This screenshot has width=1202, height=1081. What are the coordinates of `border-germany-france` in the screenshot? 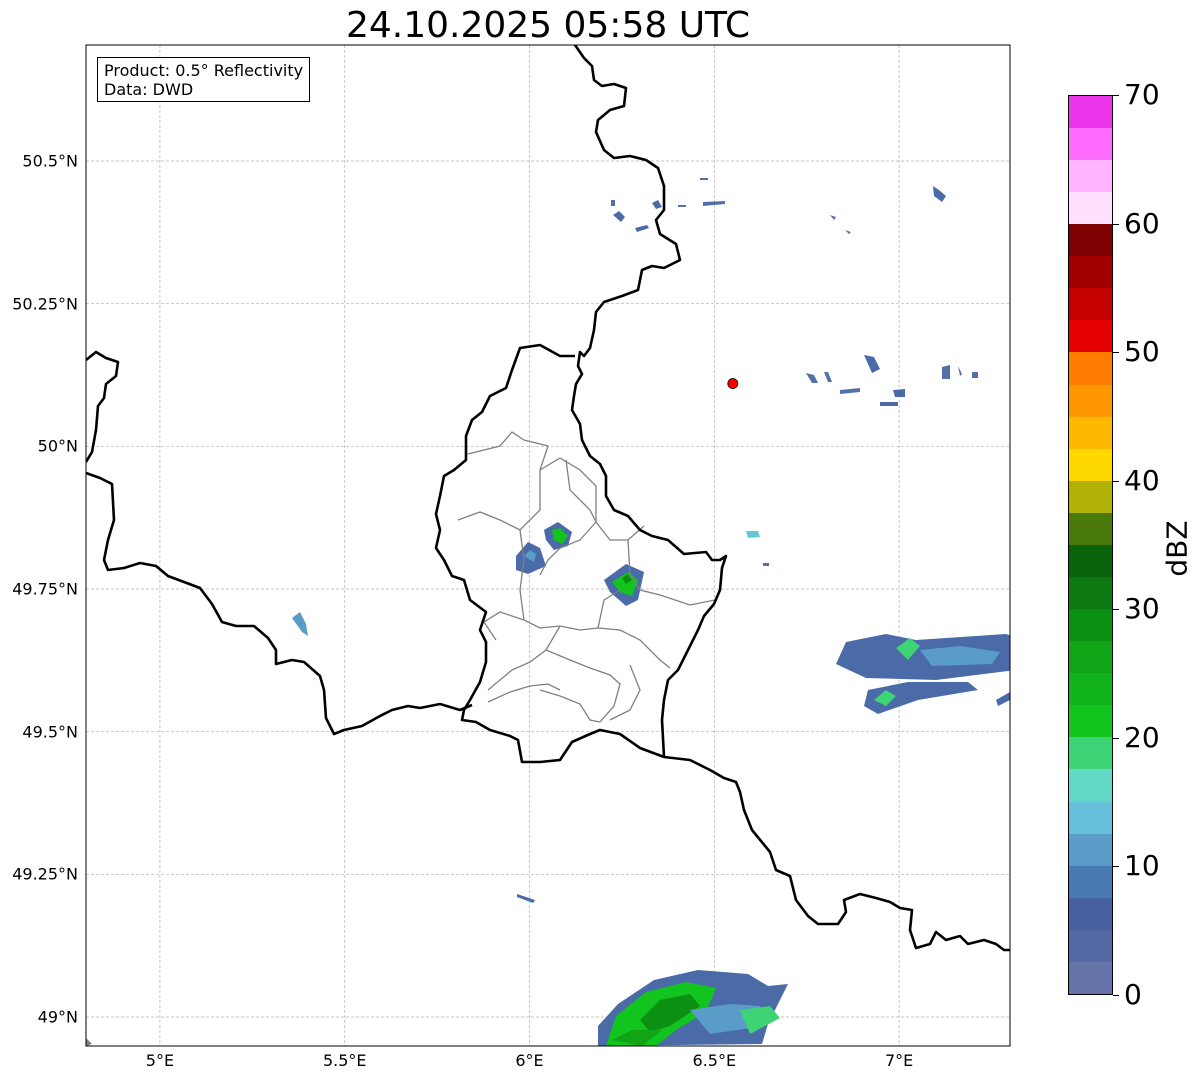 It's located at (836, 853).